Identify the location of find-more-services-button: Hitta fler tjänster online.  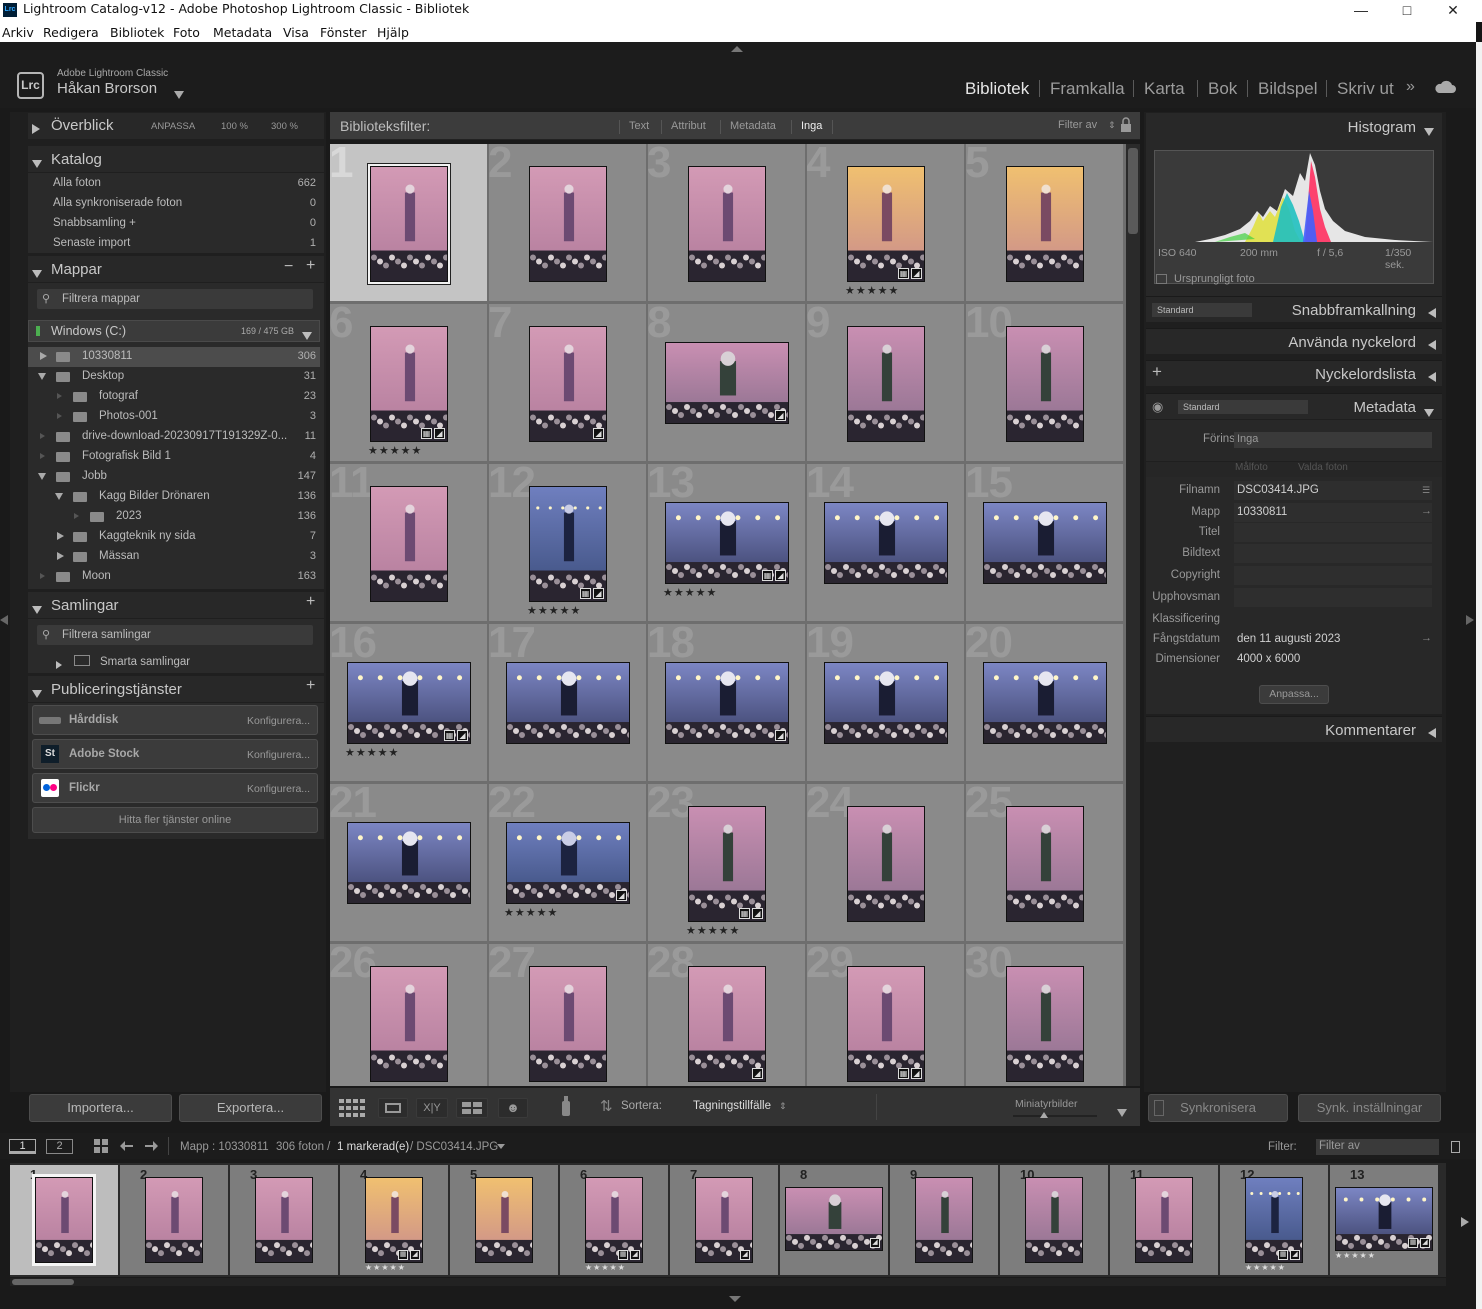
(175, 820).